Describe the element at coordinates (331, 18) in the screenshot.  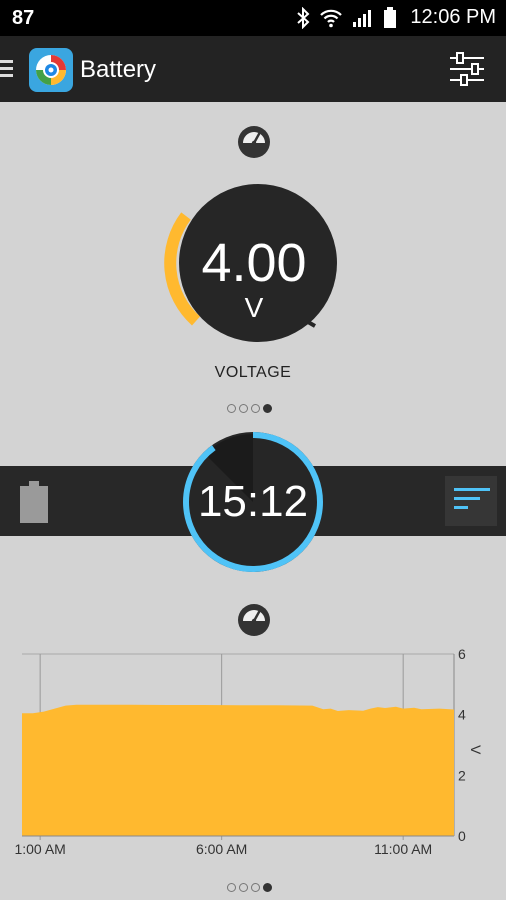
I see `wifi-icon` at that location.